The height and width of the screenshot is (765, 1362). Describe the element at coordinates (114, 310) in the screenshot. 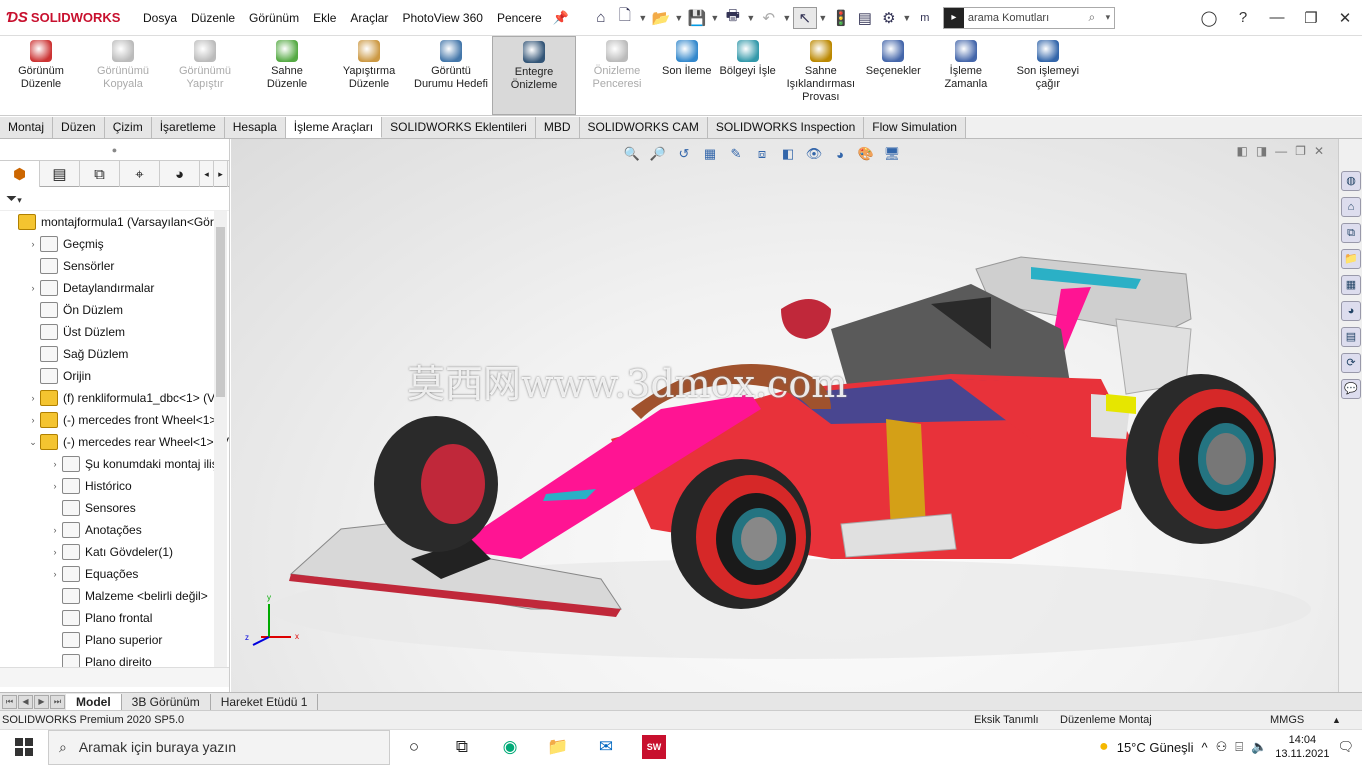

I see `tree-item: Ön Düzlem` at that location.